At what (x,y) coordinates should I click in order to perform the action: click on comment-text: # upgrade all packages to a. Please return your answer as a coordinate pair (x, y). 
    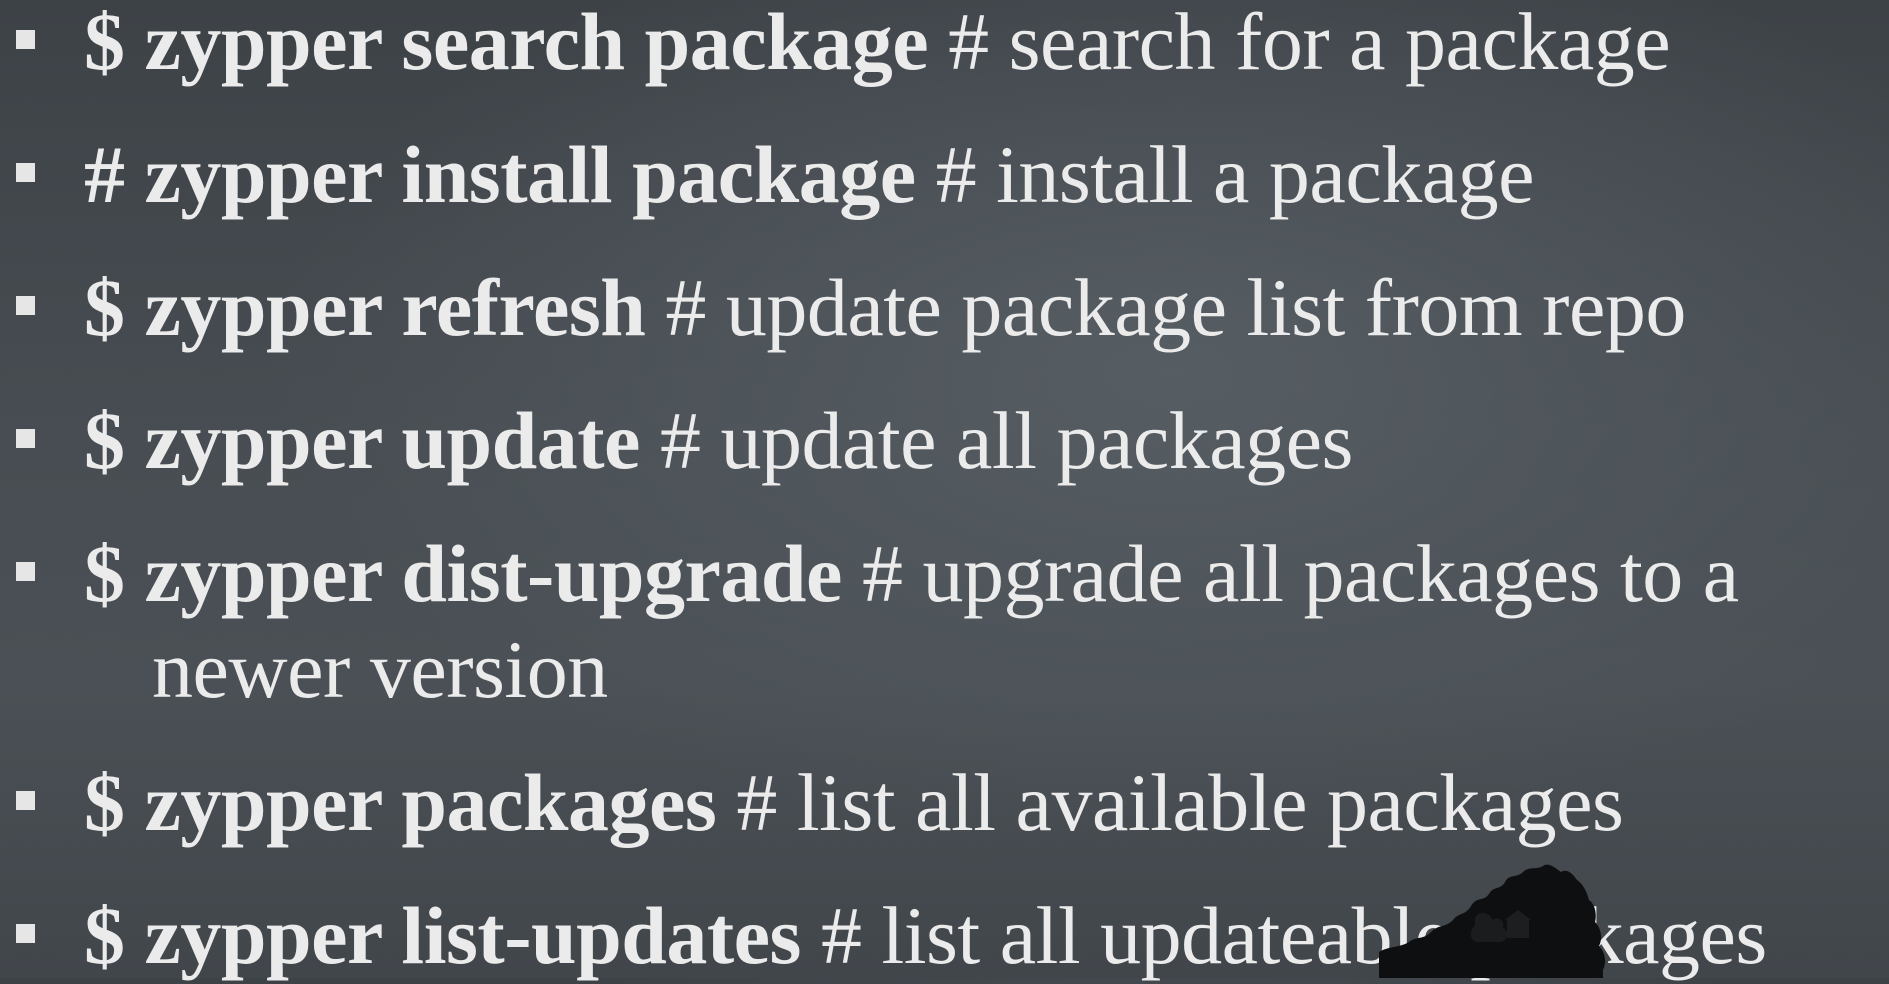
    Looking at the image, I should click on (1290, 573).